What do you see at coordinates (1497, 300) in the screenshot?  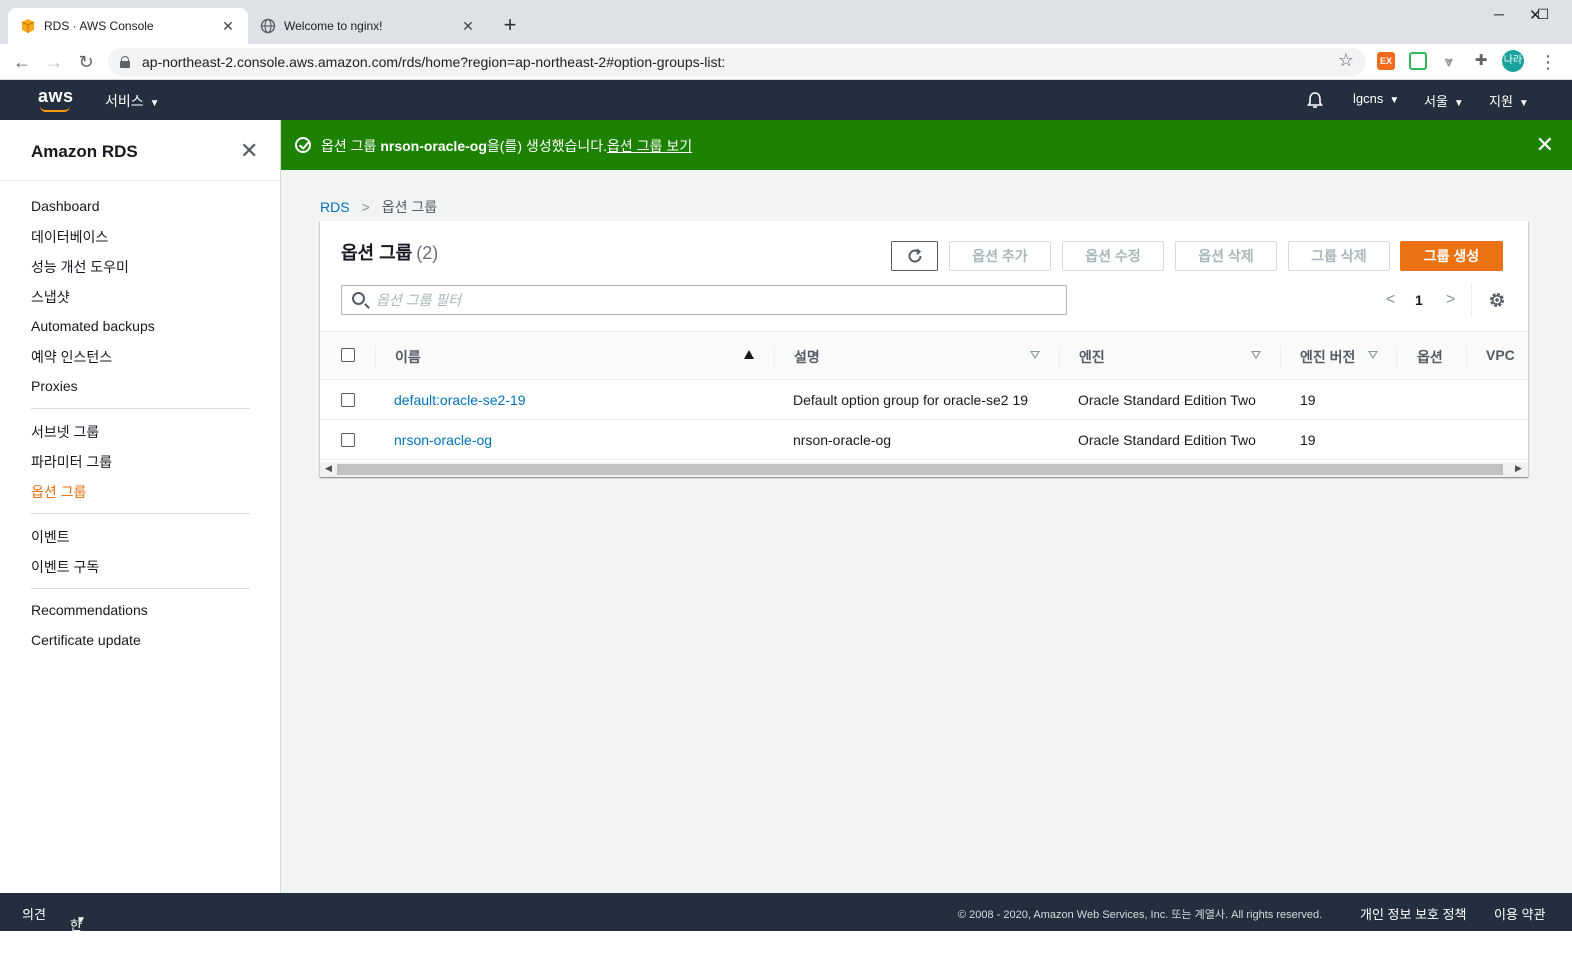 I see `gear-icon` at bounding box center [1497, 300].